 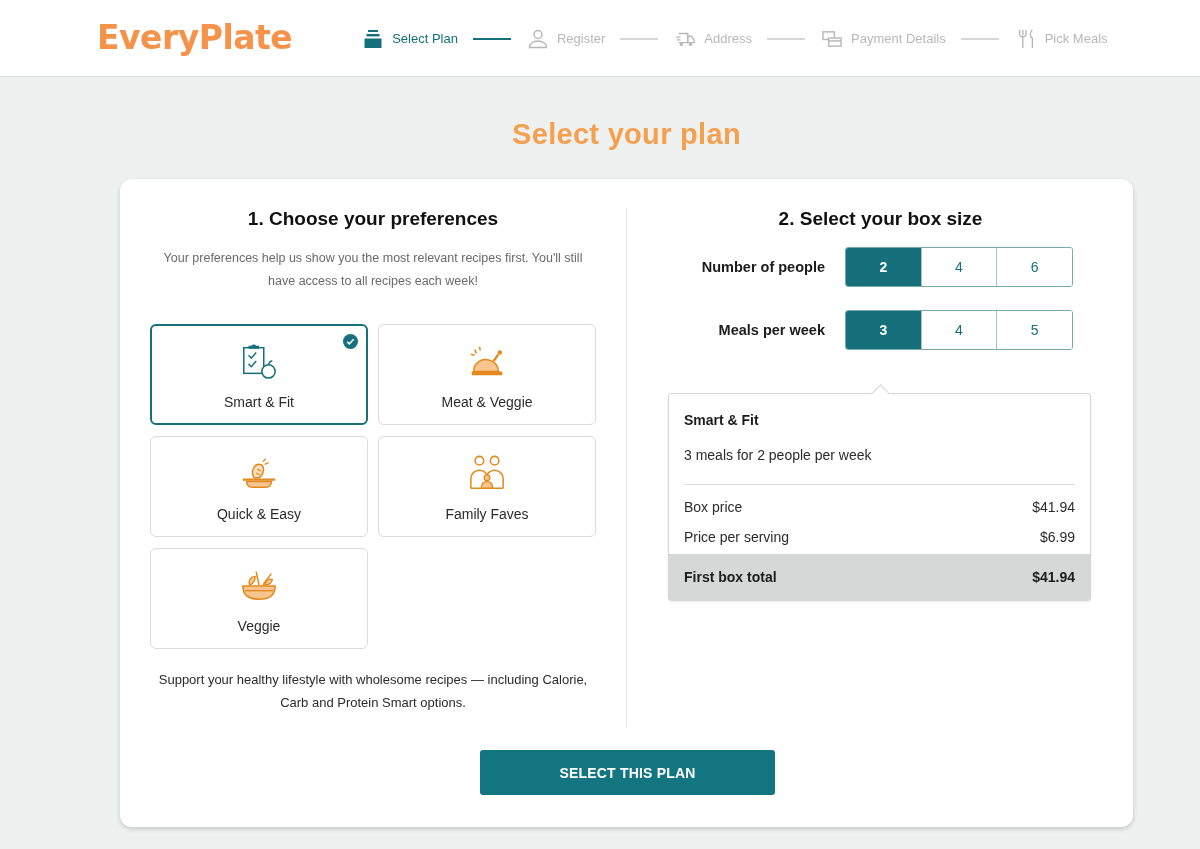 I want to click on segment-button: 3, so click(x=883, y=330).